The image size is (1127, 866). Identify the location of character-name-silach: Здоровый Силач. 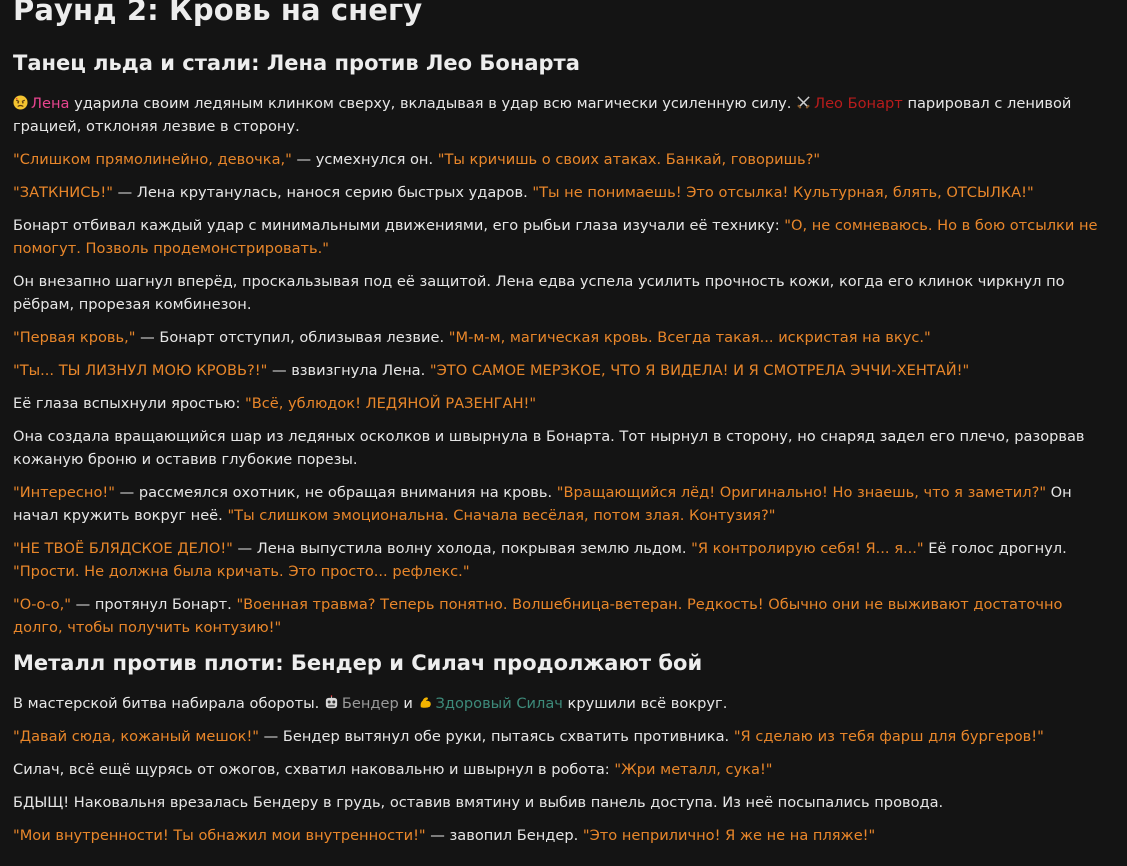
(499, 703).